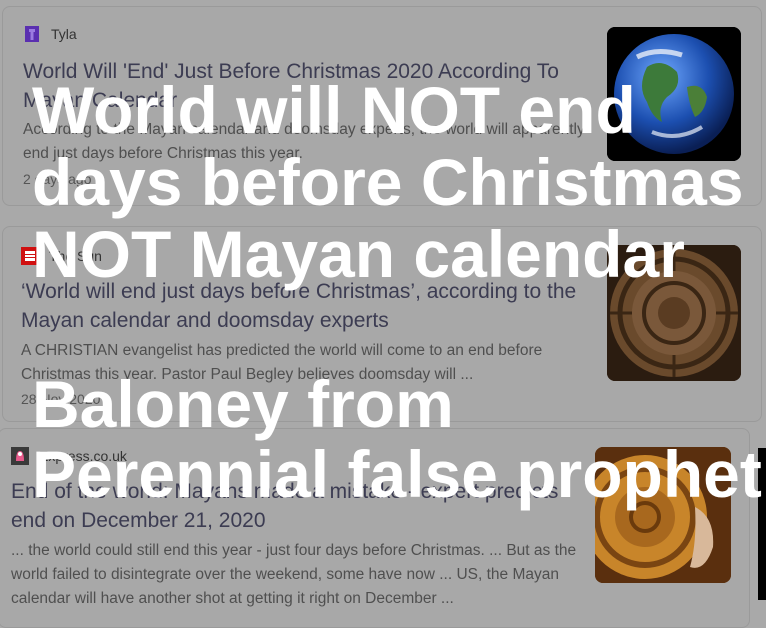 This screenshot has width=766, height=628. Describe the element at coordinates (388, 182) in the screenshot. I see `overlay-caption-line: days before Christmas` at that location.